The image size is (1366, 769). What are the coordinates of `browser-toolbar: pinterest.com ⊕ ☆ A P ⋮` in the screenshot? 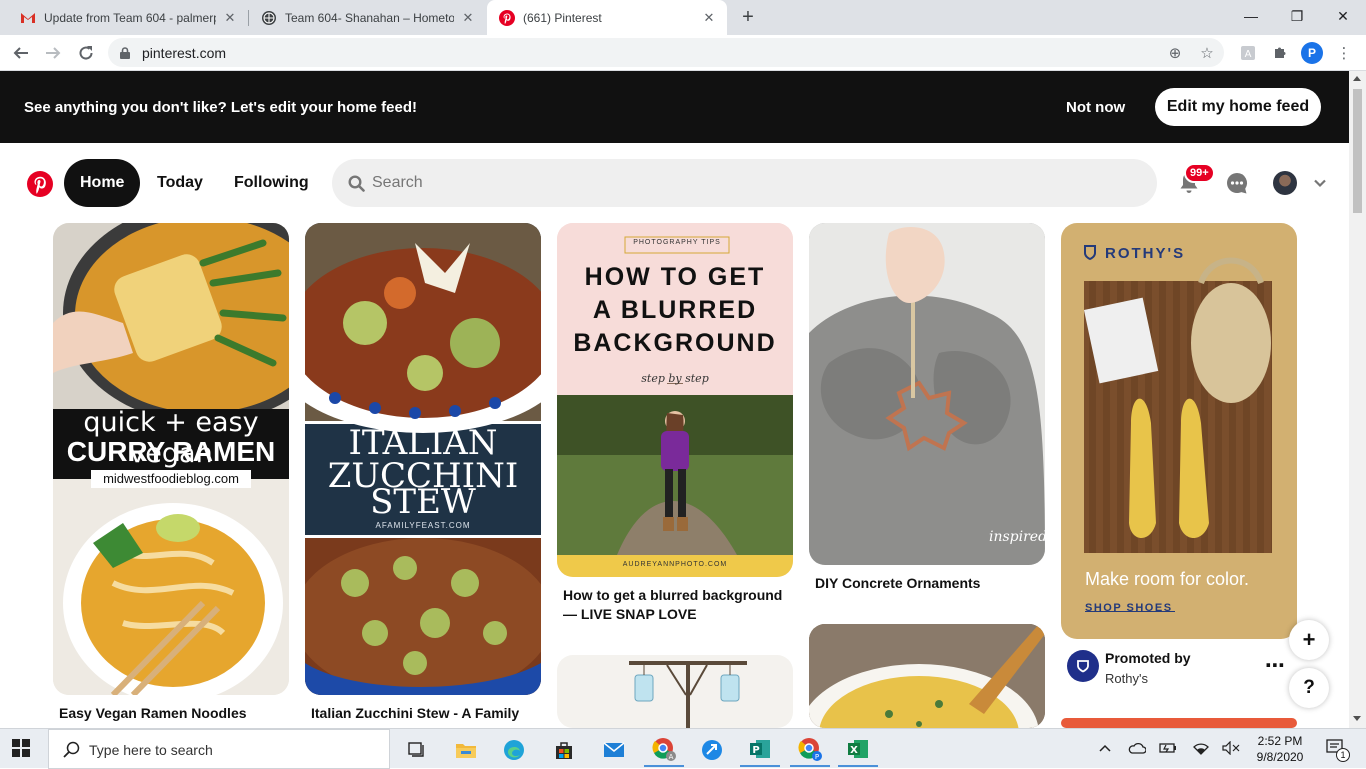 It's located at (683, 53).